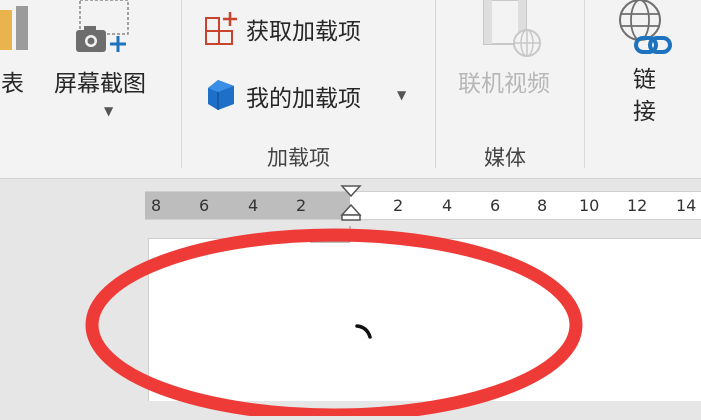 The width and height of the screenshot is (701, 420). What do you see at coordinates (108, 111) in the screenshot?
I see `screenshot-dropdown-icon: ▼` at bounding box center [108, 111].